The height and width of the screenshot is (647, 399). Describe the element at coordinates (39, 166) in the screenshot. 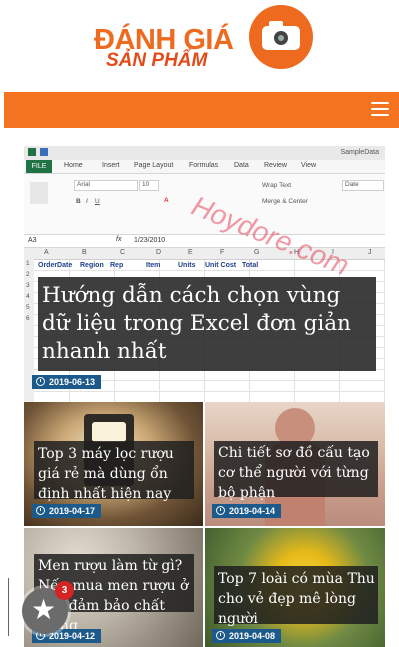

I see `excel-tab-file: FILE` at that location.